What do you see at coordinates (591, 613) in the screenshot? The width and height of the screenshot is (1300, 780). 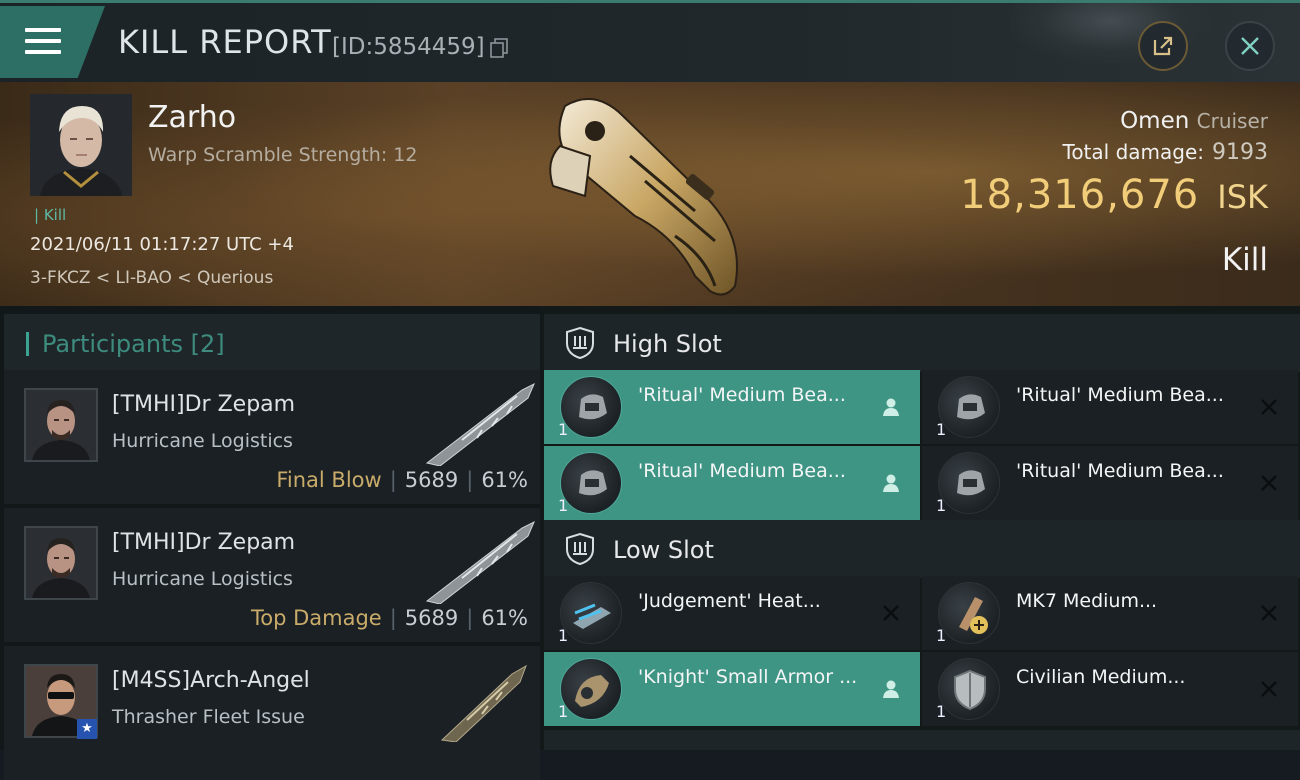 I see `heat-sink-icon` at bounding box center [591, 613].